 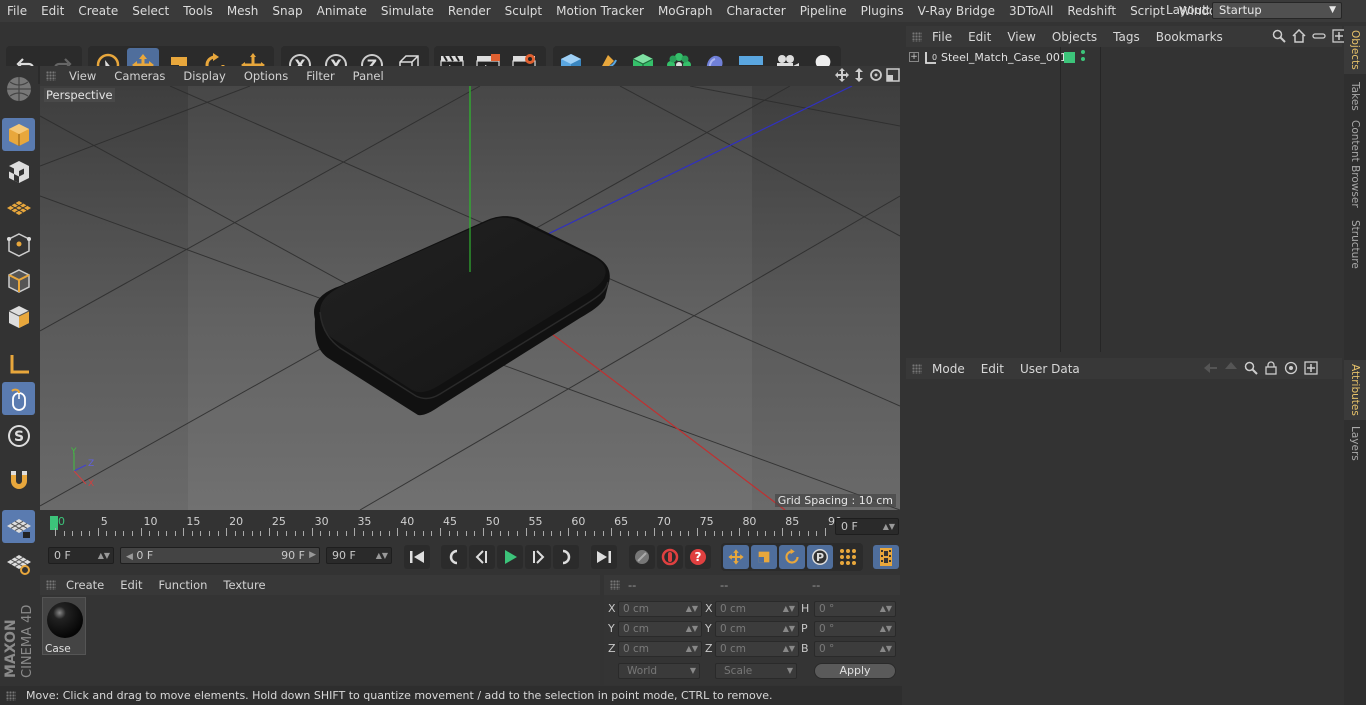 What do you see at coordinates (757, 609) in the screenshot?
I see `size-x-field: 0 cm ▲▼` at bounding box center [757, 609].